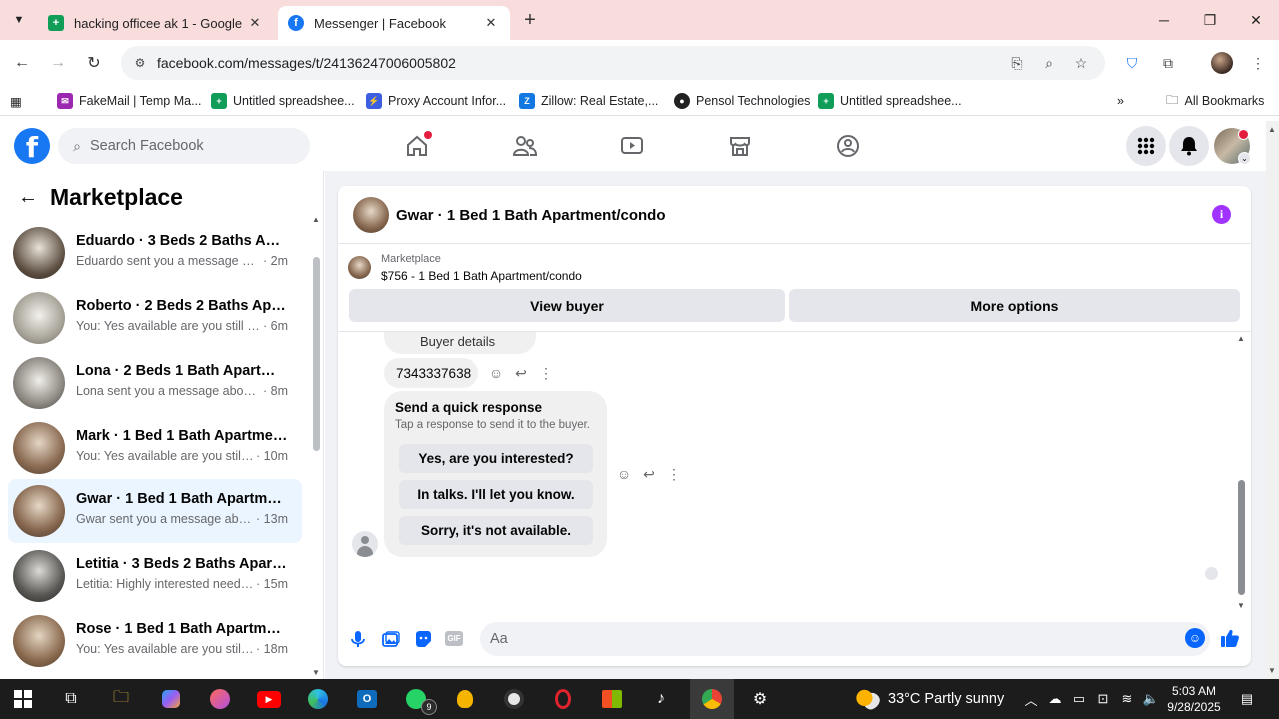 Image resolution: width=1279 pixels, height=719 pixels. What do you see at coordinates (22, 63) in the screenshot?
I see `back-icon: ←` at bounding box center [22, 63].